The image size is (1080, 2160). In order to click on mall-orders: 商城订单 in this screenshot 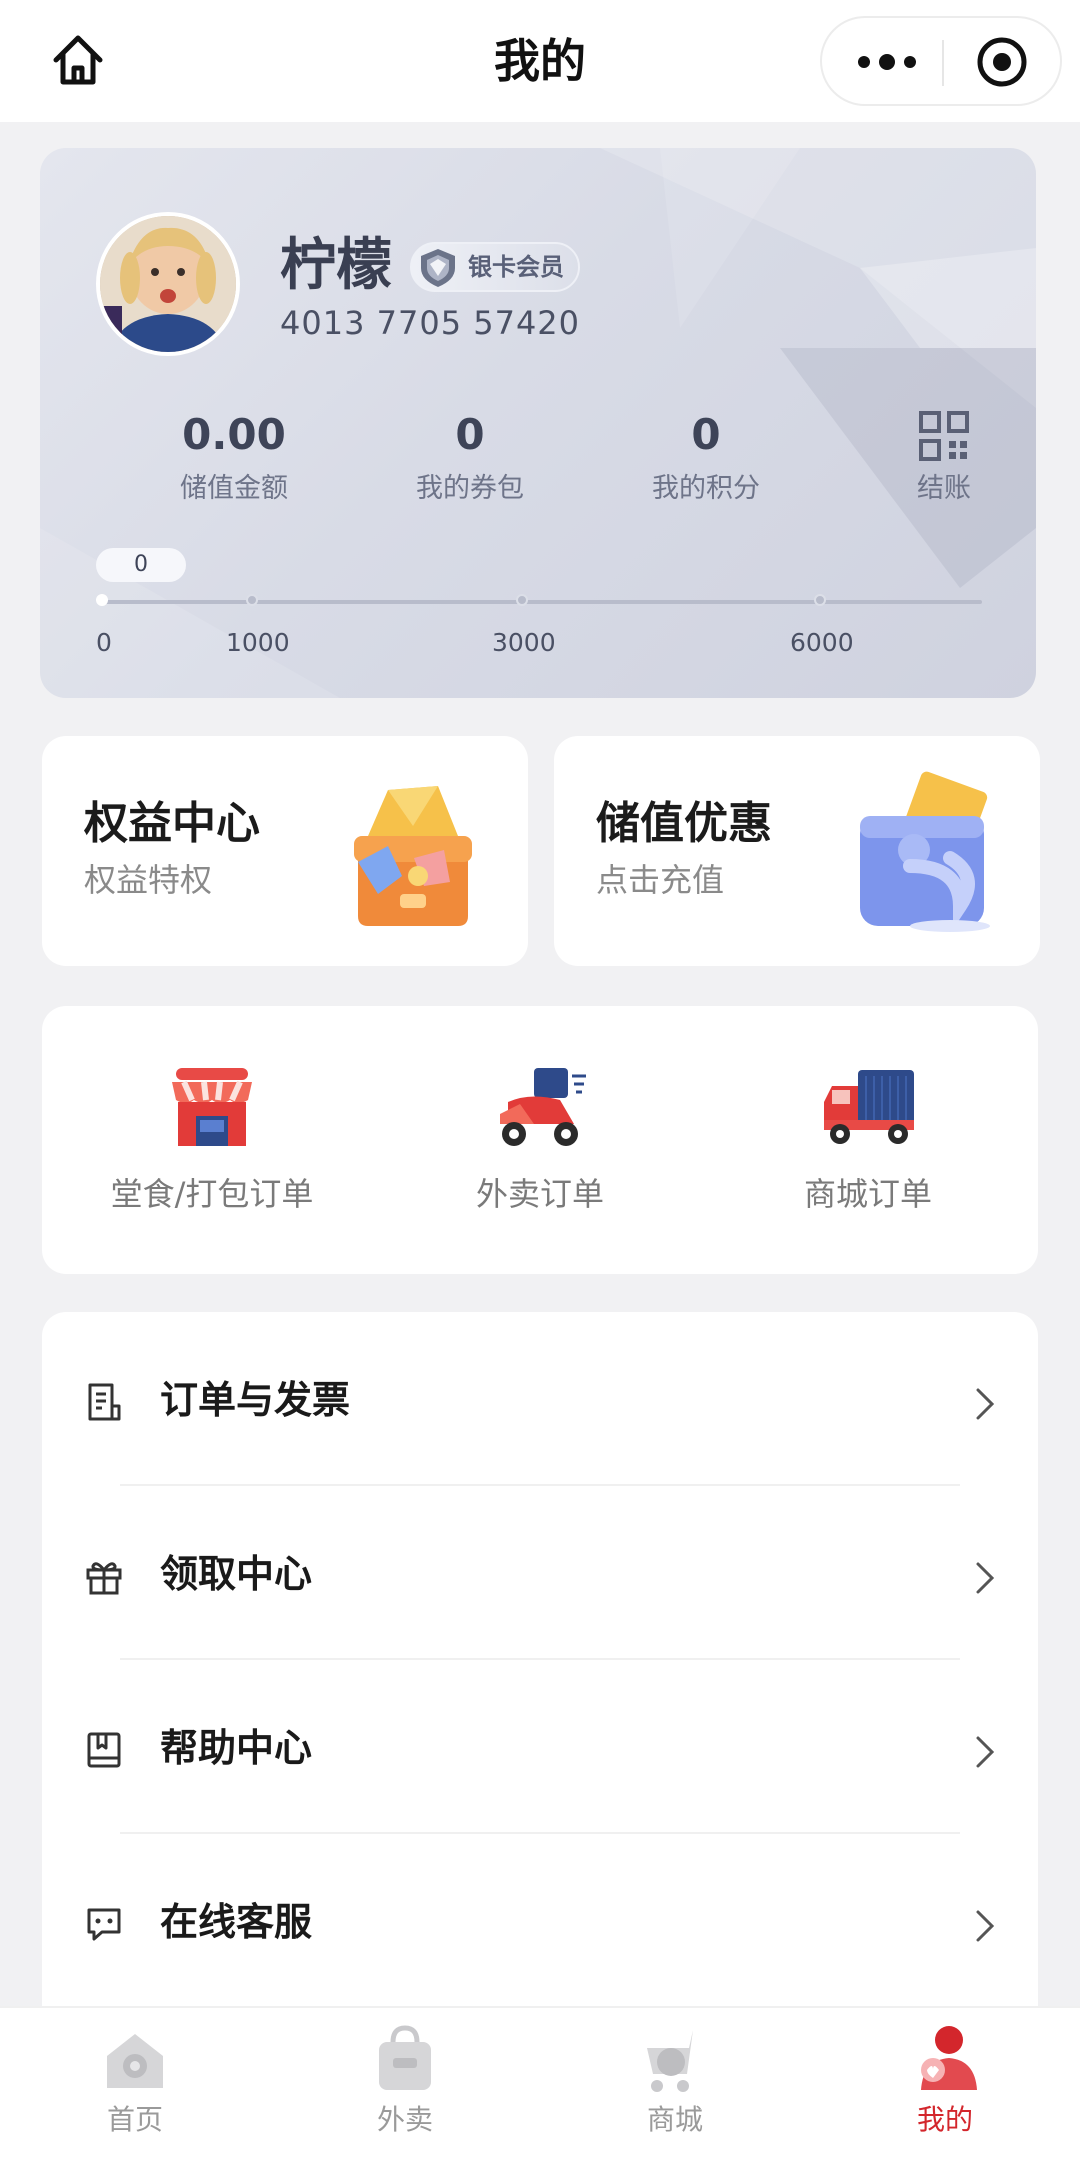, I will do `click(868, 1138)`.